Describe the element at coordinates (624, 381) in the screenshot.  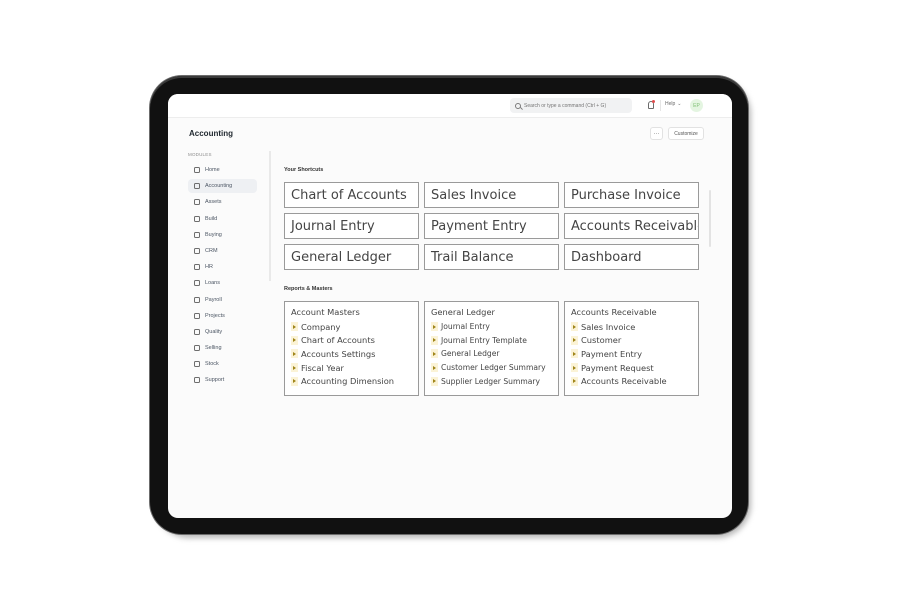
I see `report-link-label: Accounts Receivable` at that location.